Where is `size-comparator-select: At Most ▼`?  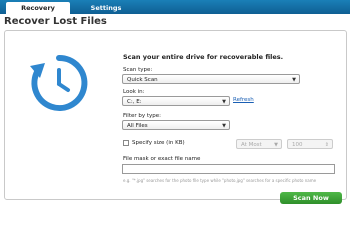
size-comparator-select: At Most ▼ is located at coordinates (259, 144).